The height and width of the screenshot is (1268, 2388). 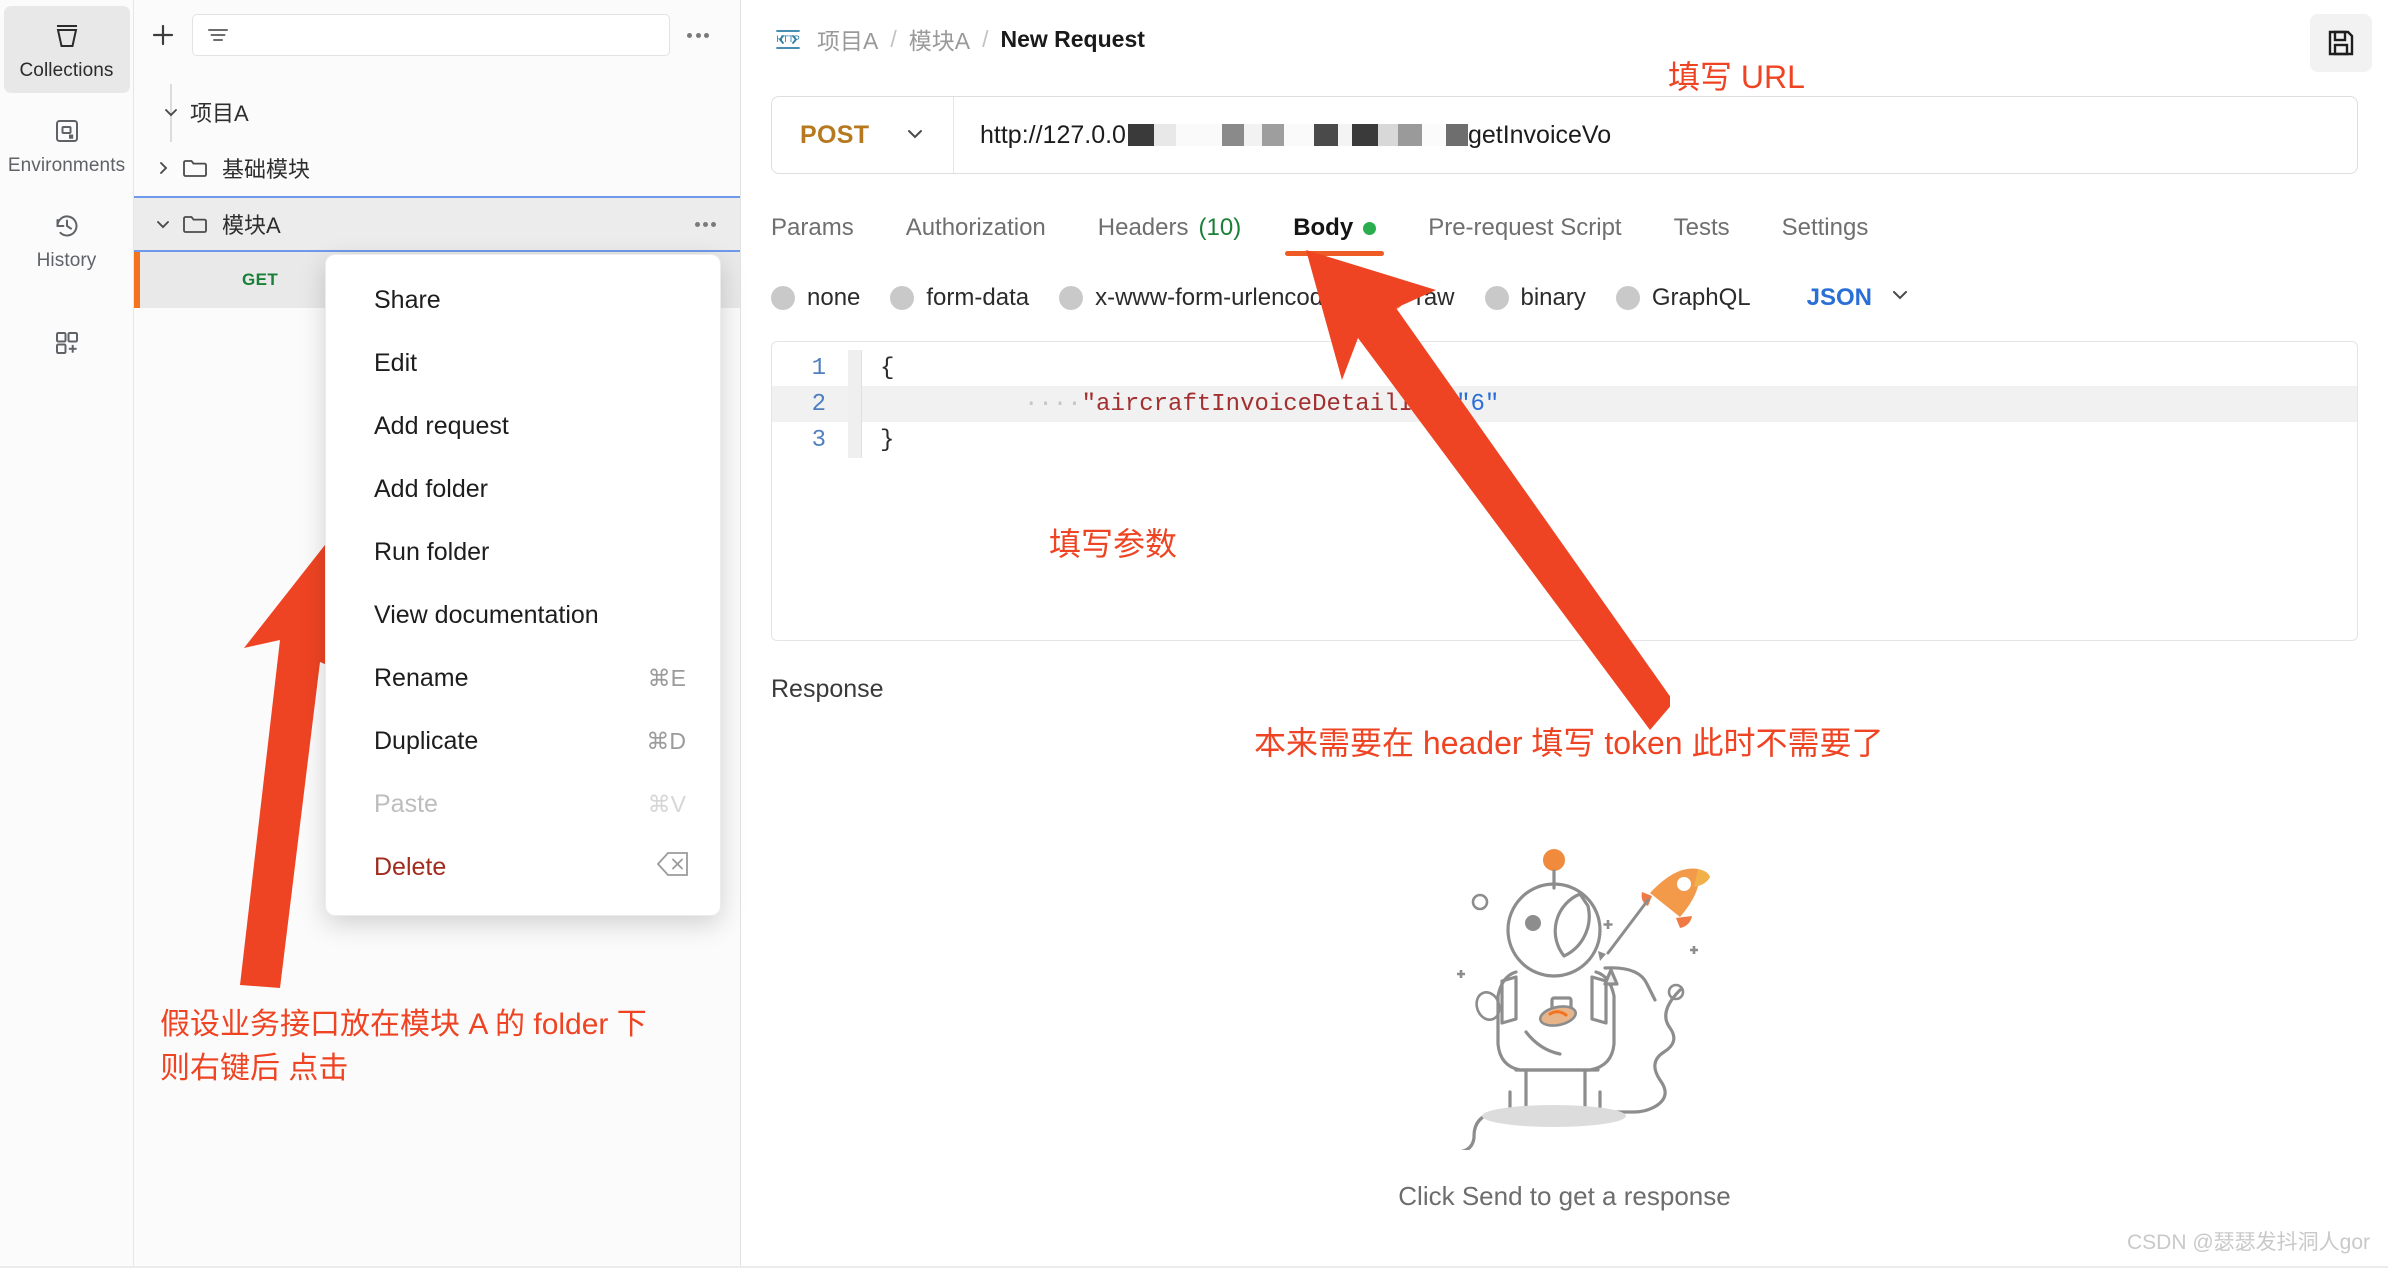 What do you see at coordinates (1564, 404) in the screenshot?
I see `editor-line: 2 ····"aircraftInvoiceDetailId":"6"` at bounding box center [1564, 404].